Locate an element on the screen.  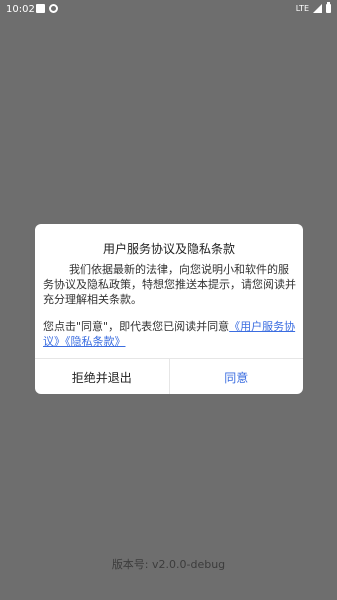
network-type: LTE is located at coordinates (302, 8).